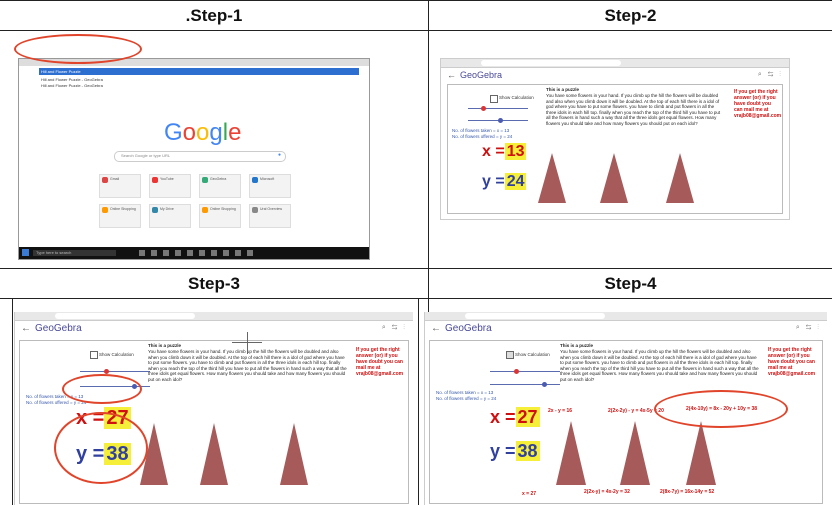  I want to click on y-value-display: y = 38, so click(515, 451).